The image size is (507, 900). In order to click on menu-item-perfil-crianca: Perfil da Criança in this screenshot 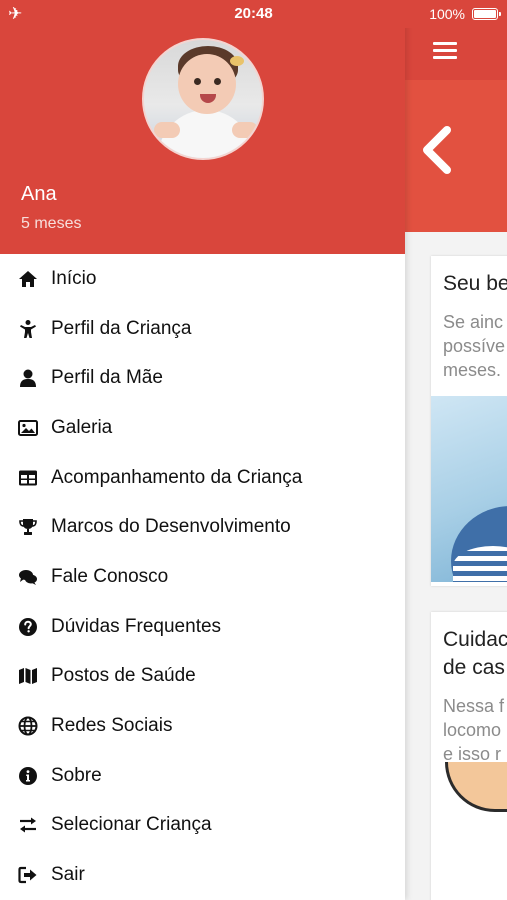, I will do `click(202, 329)`.